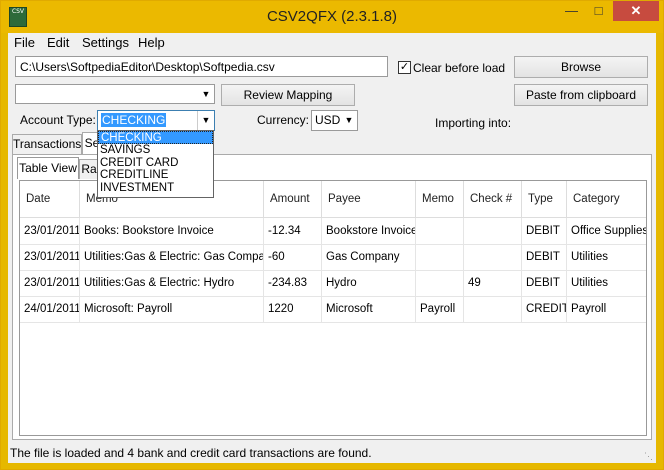  Describe the element at coordinates (459, 68) in the screenshot. I see `clear-before-load-label: Clear before load` at that location.